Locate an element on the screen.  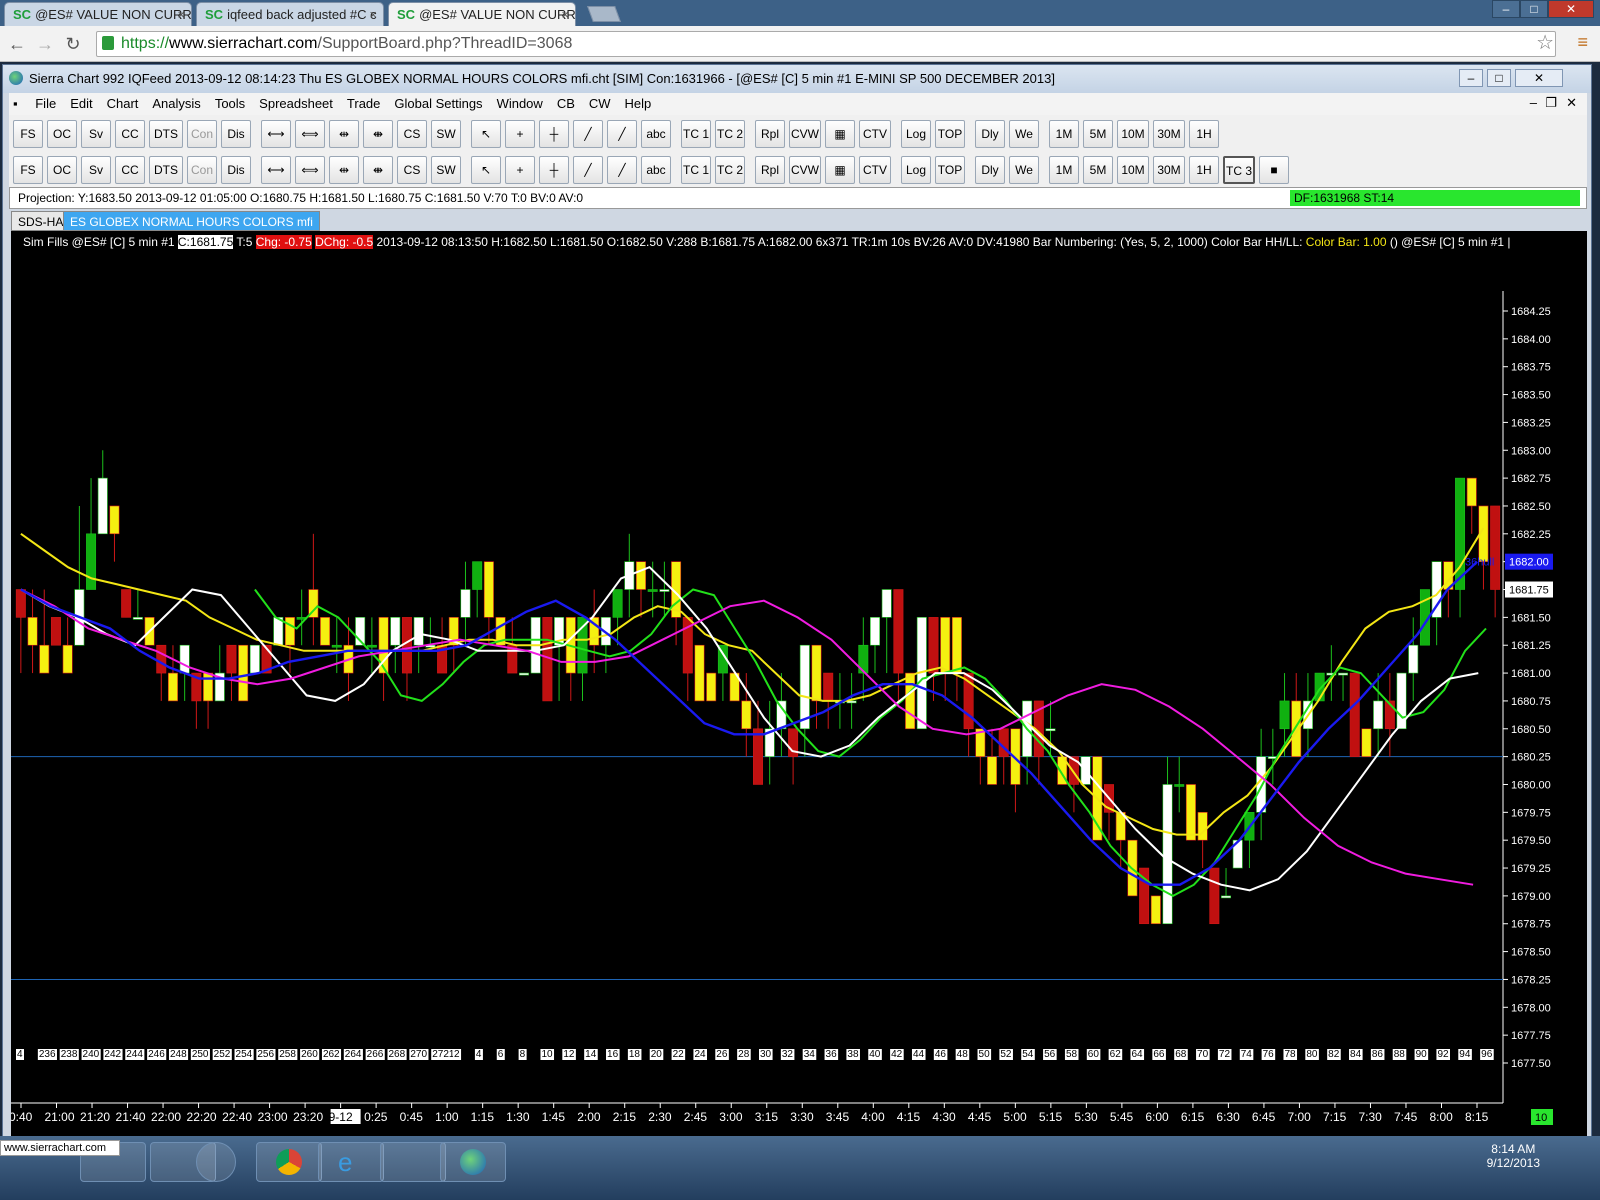
menu-cw: CW is located at coordinates (600, 103).